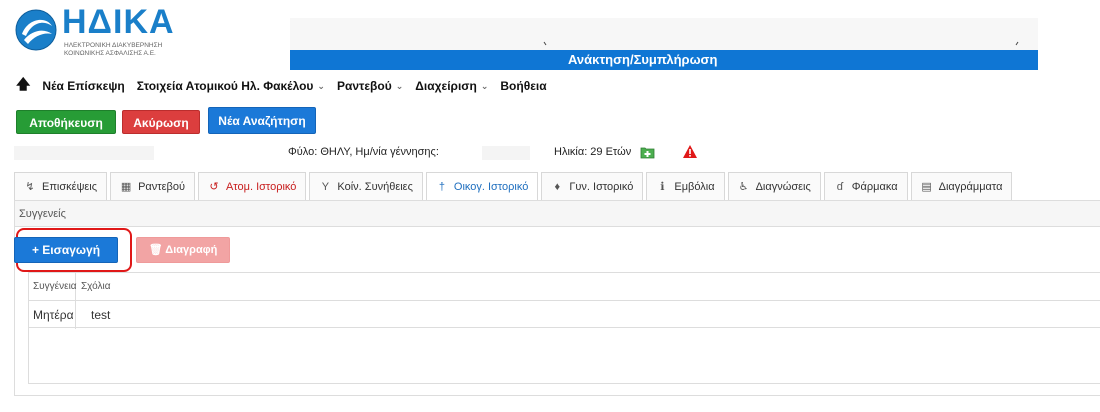 This screenshot has width=1100, height=412. Describe the element at coordinates (593, 152) in the screenshot. I see `patient-age: Ηλικία: 29 Ετών` at that location.